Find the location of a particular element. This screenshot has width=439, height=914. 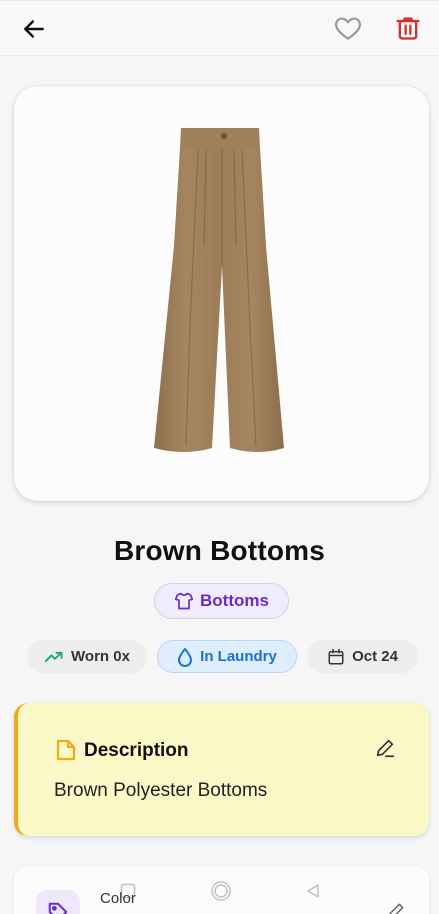

triangle-back-icon is located at coordinates (313, 891).